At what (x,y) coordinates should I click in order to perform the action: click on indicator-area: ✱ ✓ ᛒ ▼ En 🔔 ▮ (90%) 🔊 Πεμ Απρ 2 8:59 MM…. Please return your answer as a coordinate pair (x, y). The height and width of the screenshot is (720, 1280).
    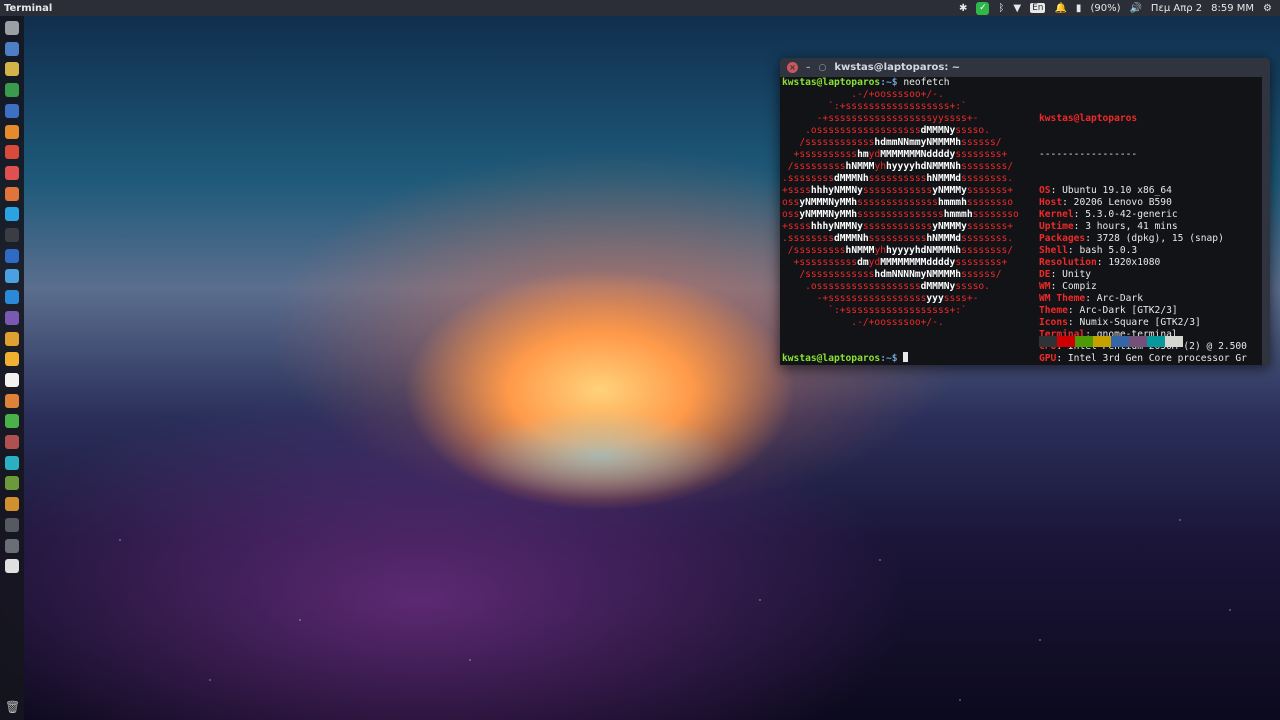
    Looking at the image, I should click on (1119, 8).